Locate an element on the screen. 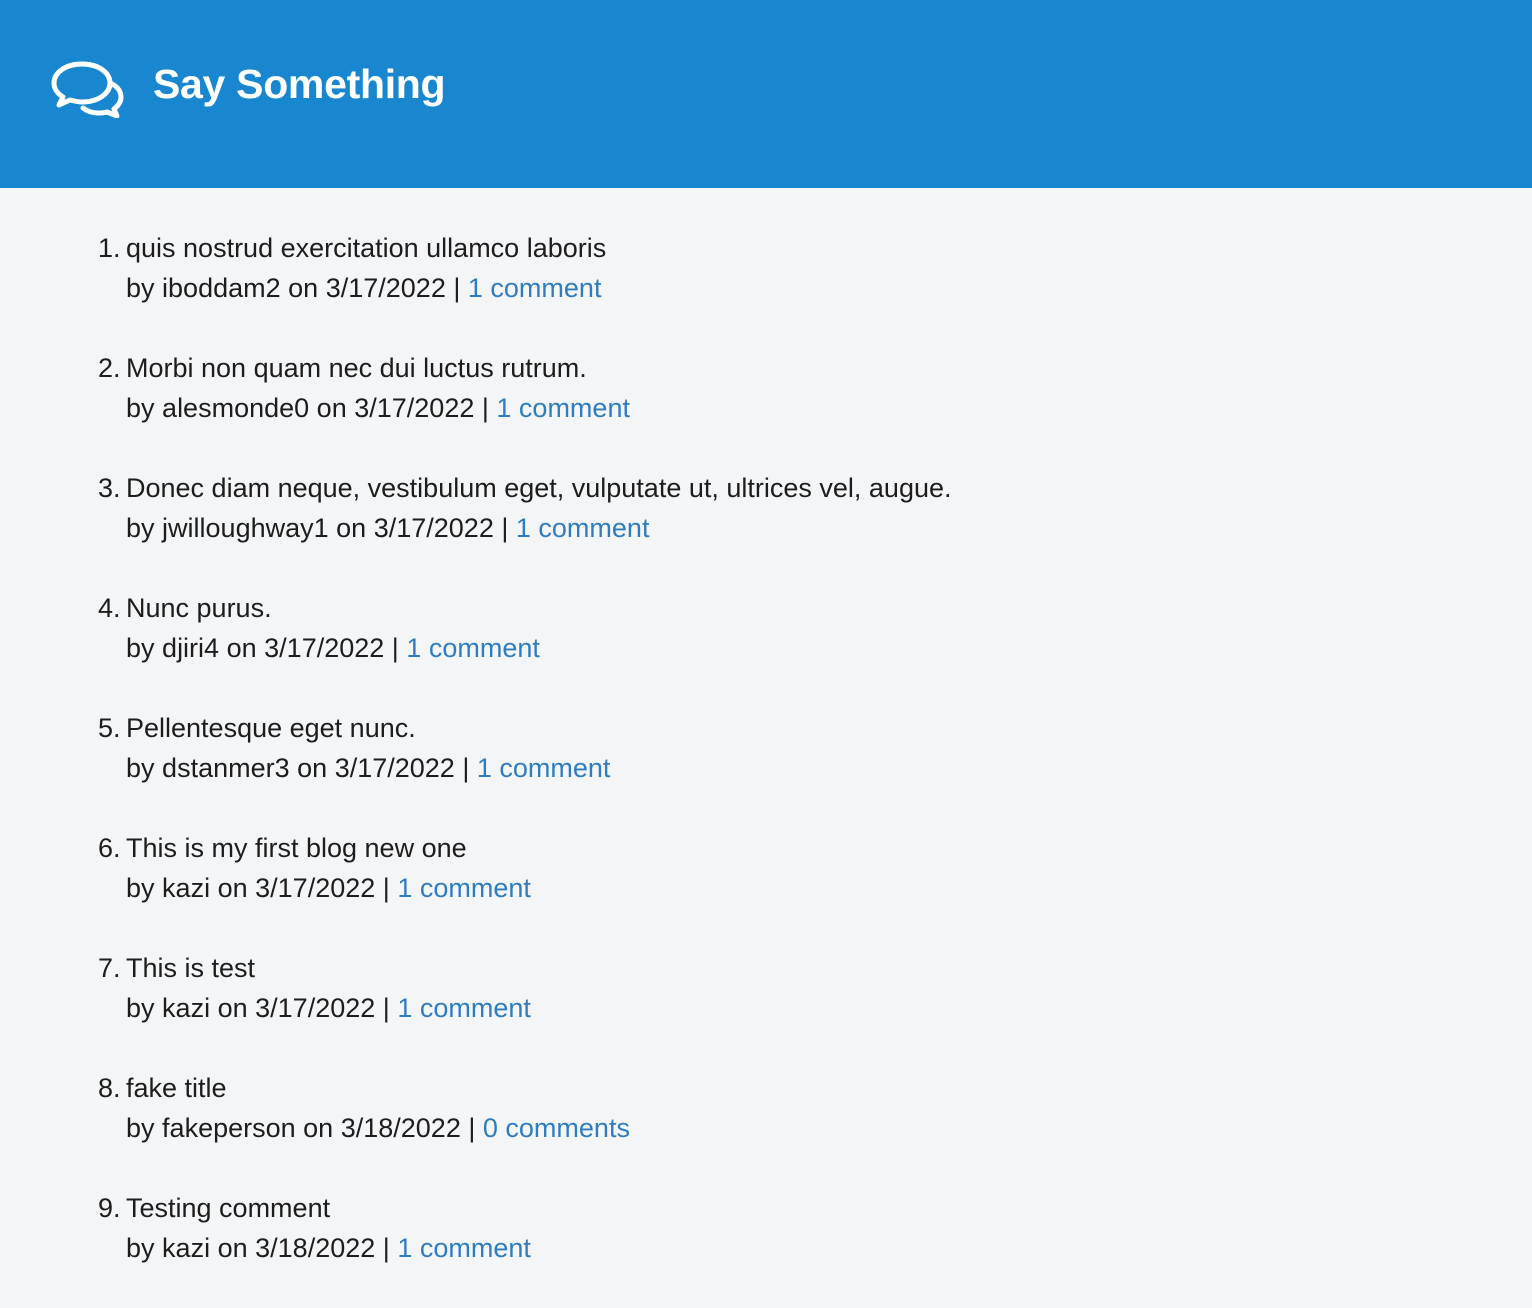 This screenshot has height=1308, width=1532. post-title: This is test is located at coordinates (190, 968).